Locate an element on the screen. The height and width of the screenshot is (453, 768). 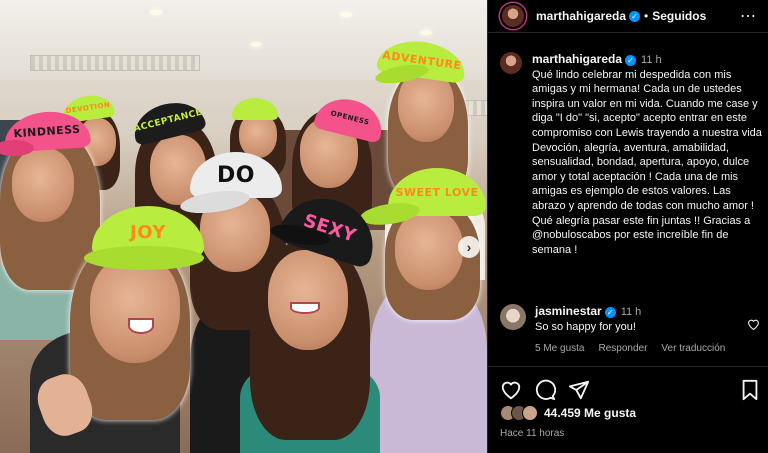
heart-icon is located at coordinates (511, 390).